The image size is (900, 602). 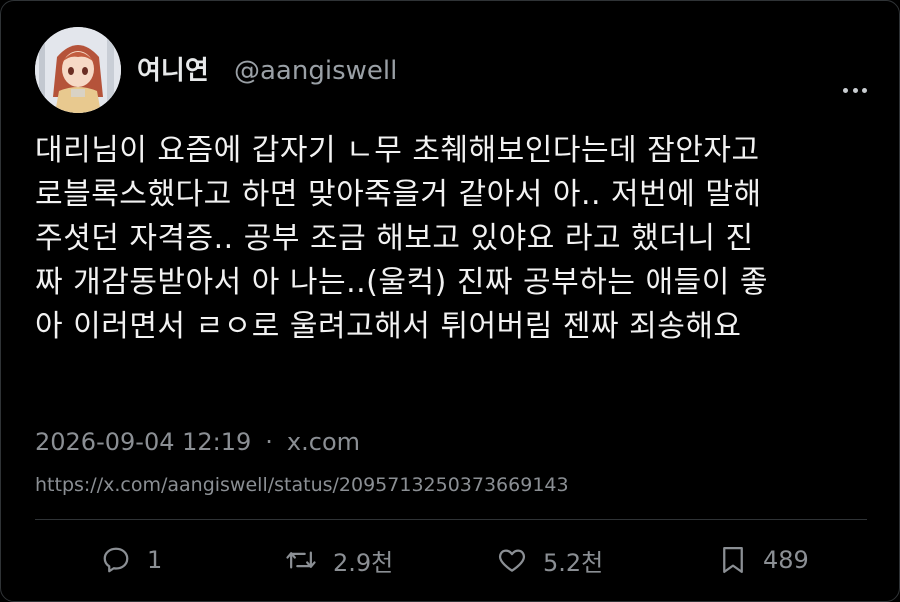 I want to click on bookmark-icon, so click(x=733, y=560).